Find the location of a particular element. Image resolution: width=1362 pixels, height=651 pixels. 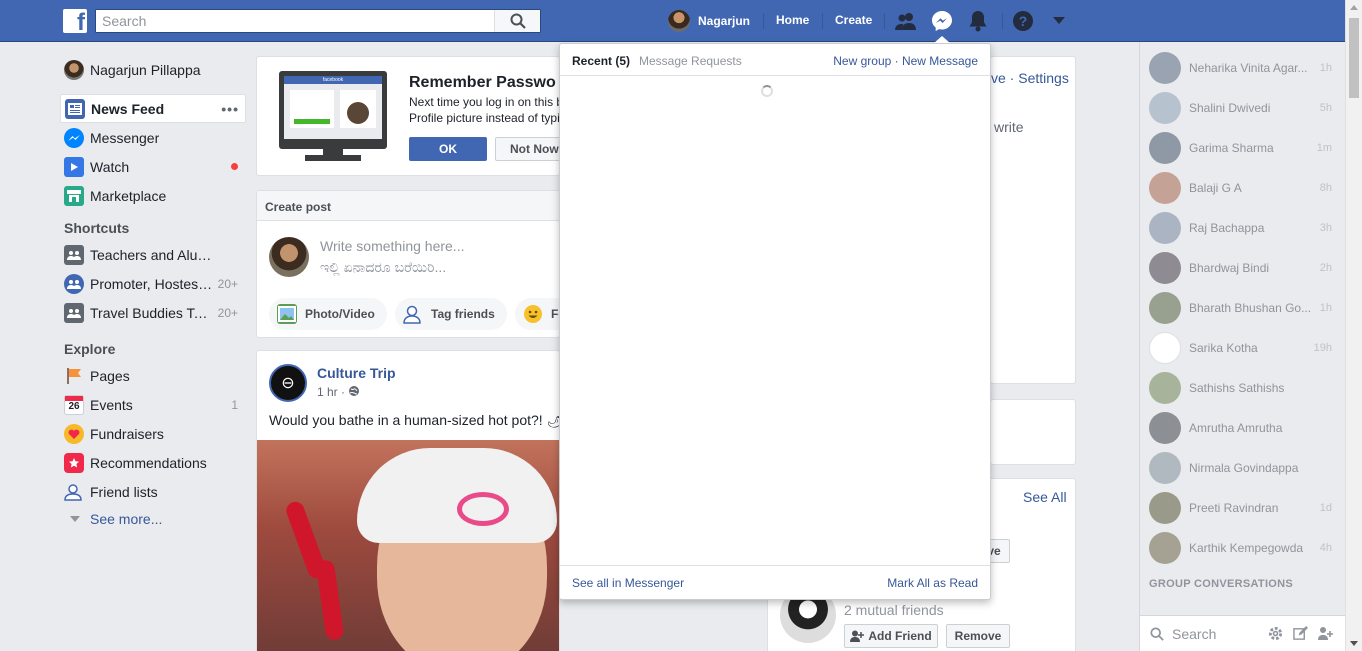

sidebar-item-label: Friend lists is located at coordinates (124, 491).